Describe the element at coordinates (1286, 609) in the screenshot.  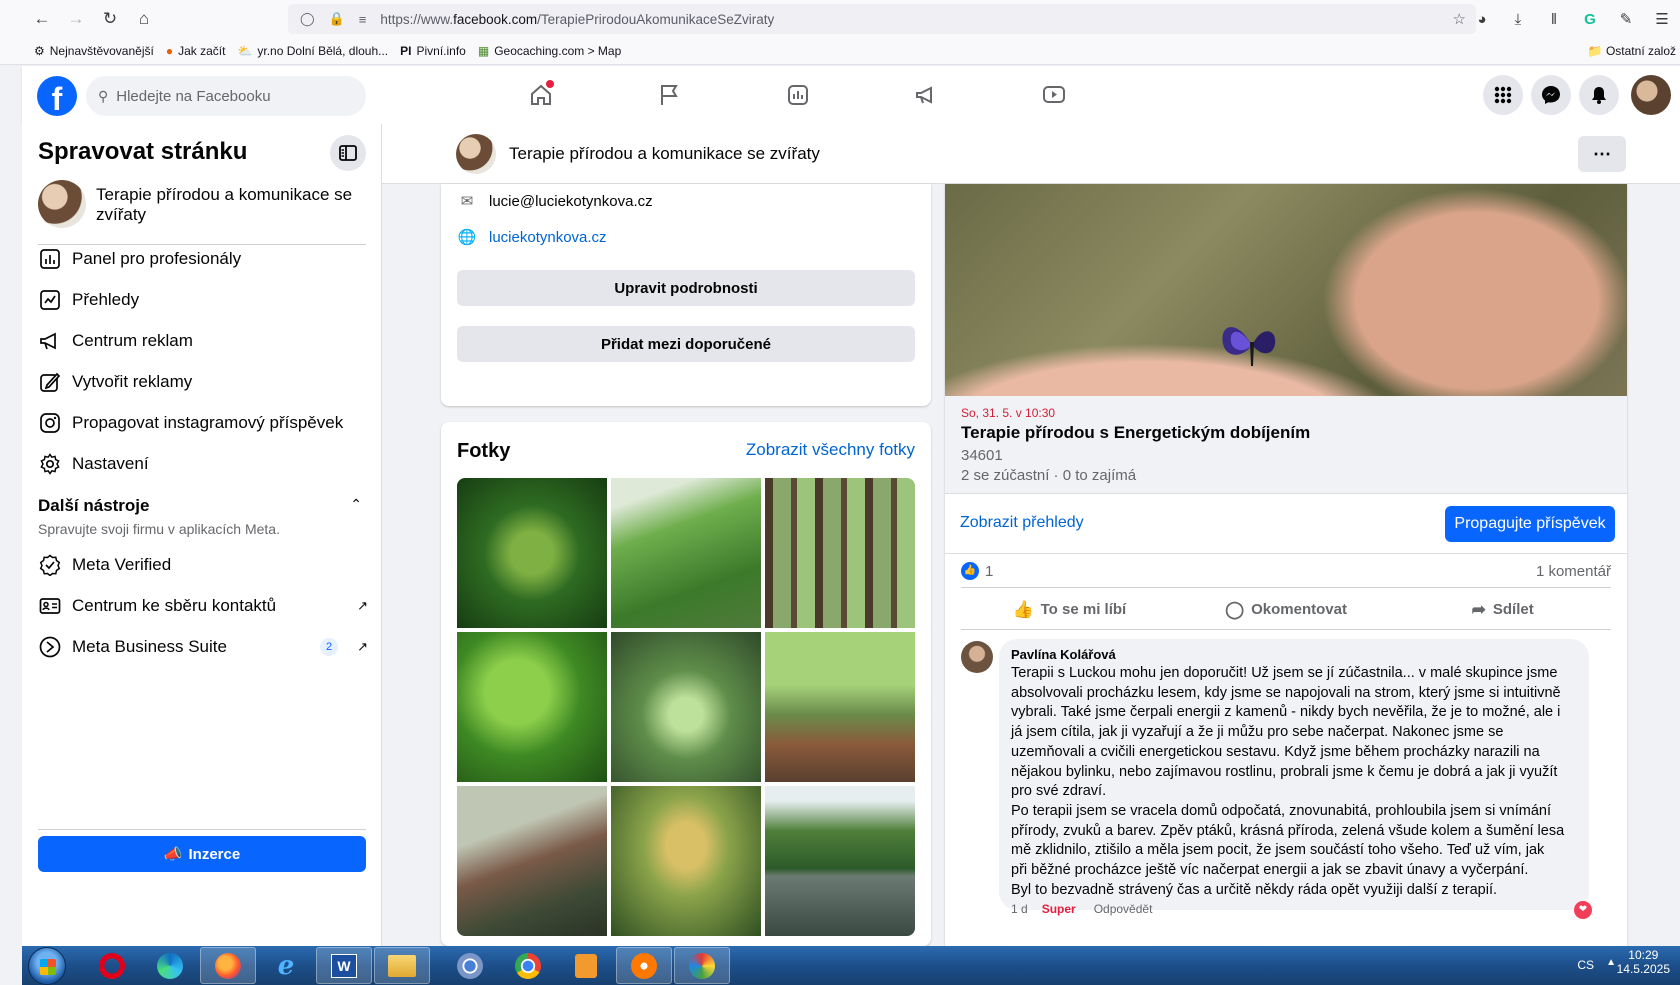
I see `comment-button: ◯ Okomentovat` at that location.